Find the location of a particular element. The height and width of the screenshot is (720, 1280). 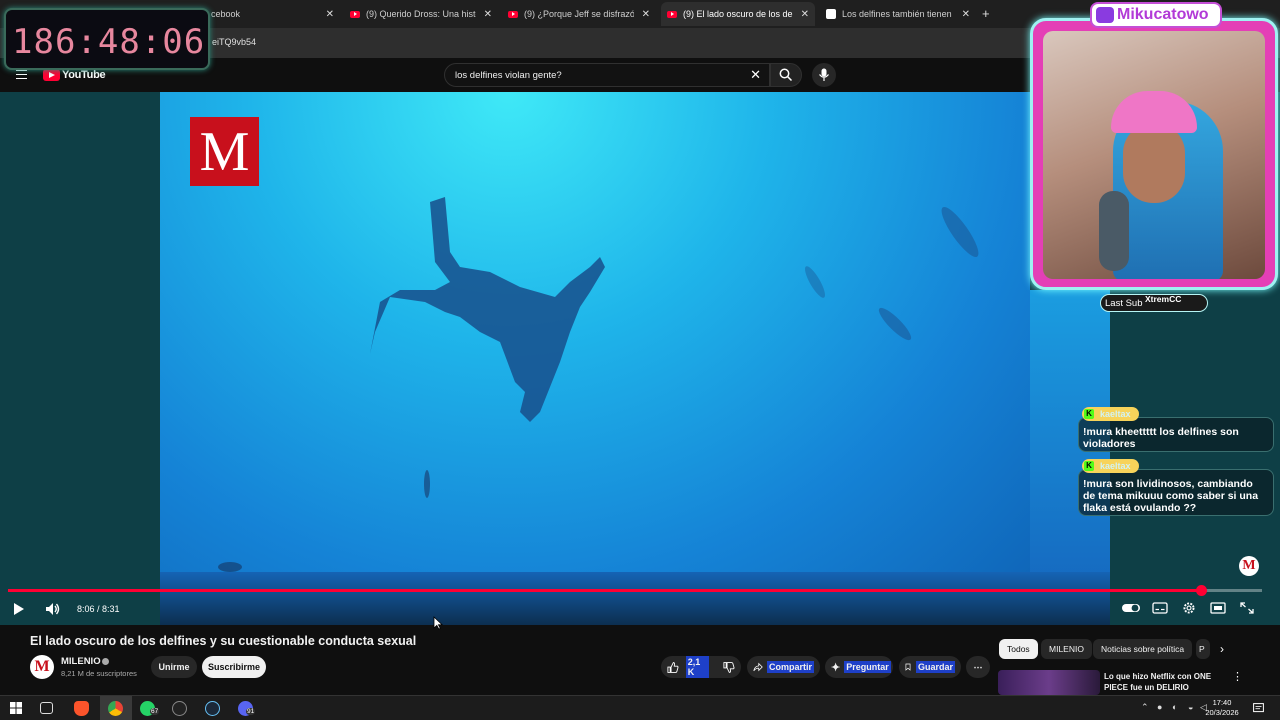

clock-time: 17:40 is located at coordinates (1222, 702).